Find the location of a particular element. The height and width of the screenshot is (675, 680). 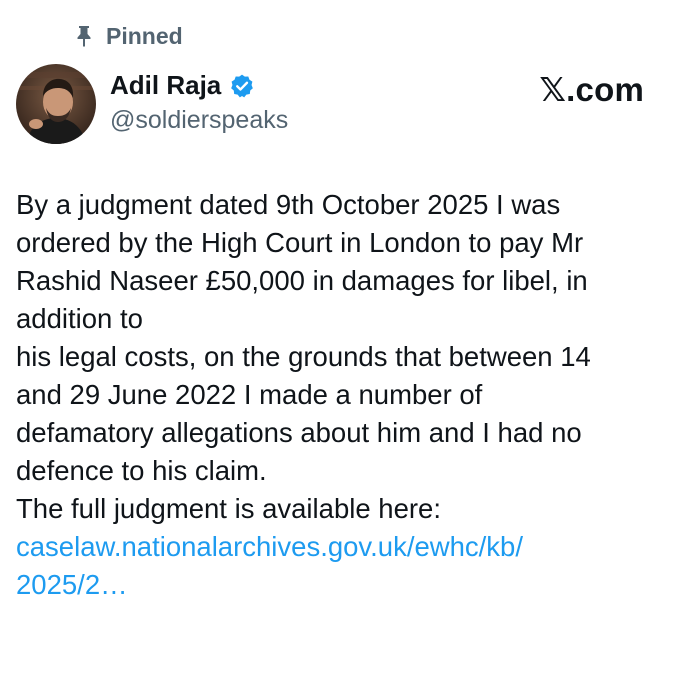

author-handle: @soldierspeaks is located at coordinates (199, 120).